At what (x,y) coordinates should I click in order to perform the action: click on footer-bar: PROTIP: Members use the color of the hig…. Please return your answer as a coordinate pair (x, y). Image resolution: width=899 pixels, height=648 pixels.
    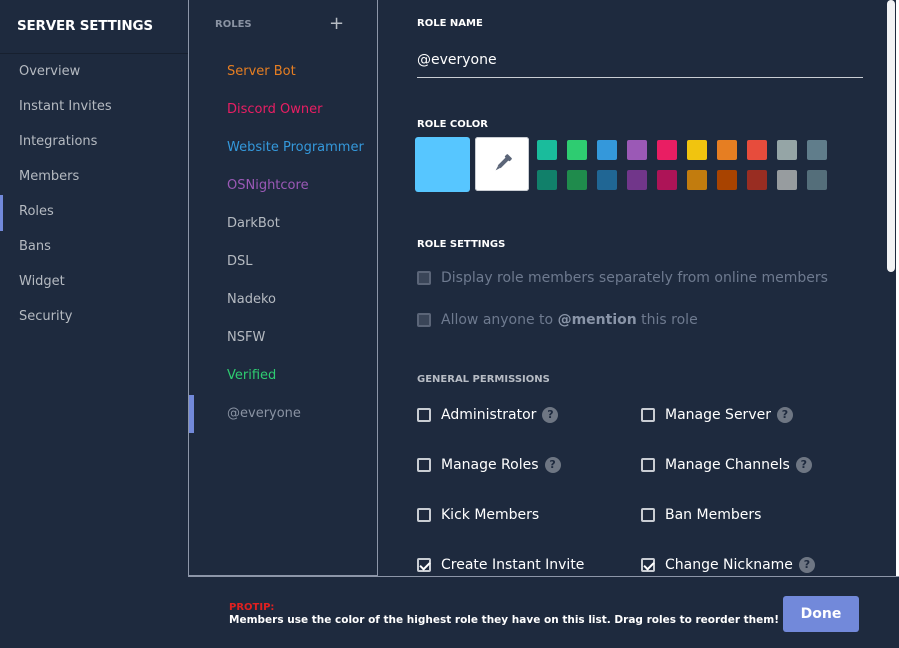
    Looking at the image, I should click on (543, 612).